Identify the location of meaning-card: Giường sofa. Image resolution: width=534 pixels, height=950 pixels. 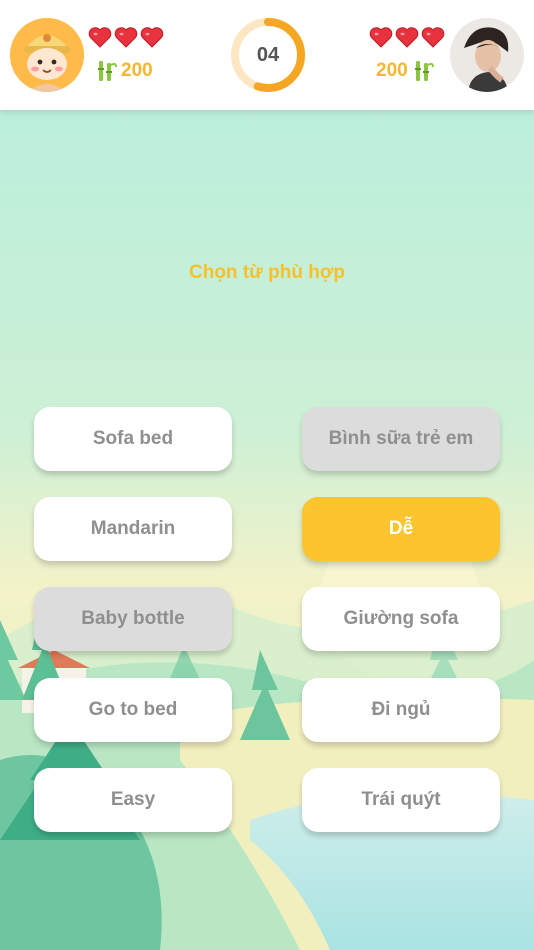
(401, 619).